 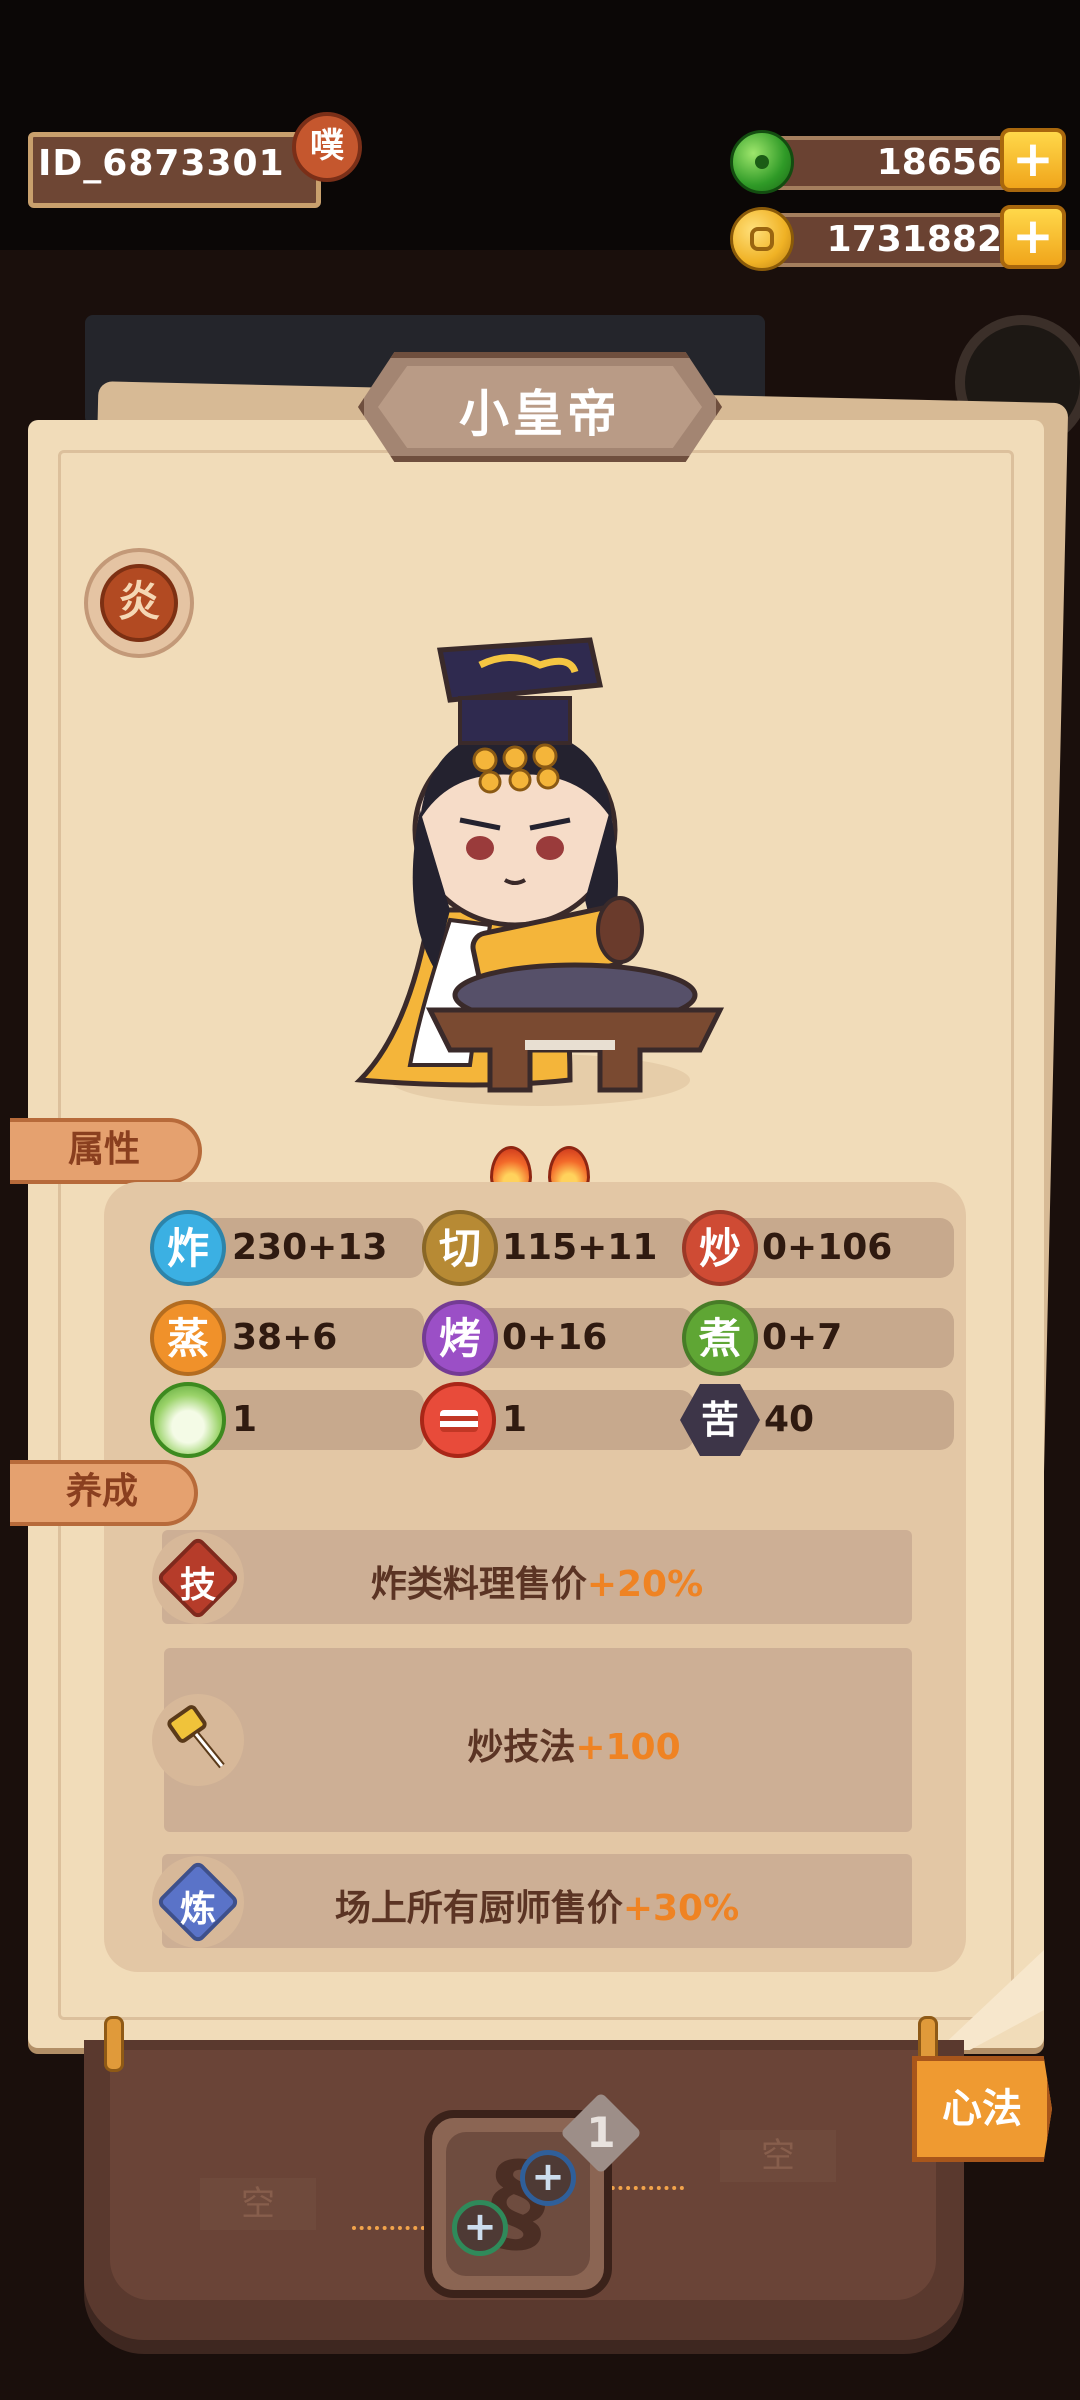 What do you see at coordinates (197, 1585) in the screenshot?
I see `skill-icon-label: 技` at bounding box center [197, 1585].